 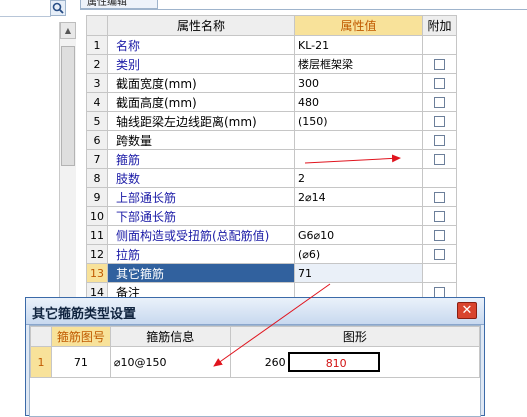 What do you see at coordinates (358, 273) in the screenshot?
I see `property-value: 71` at bounding box center [358, 273].